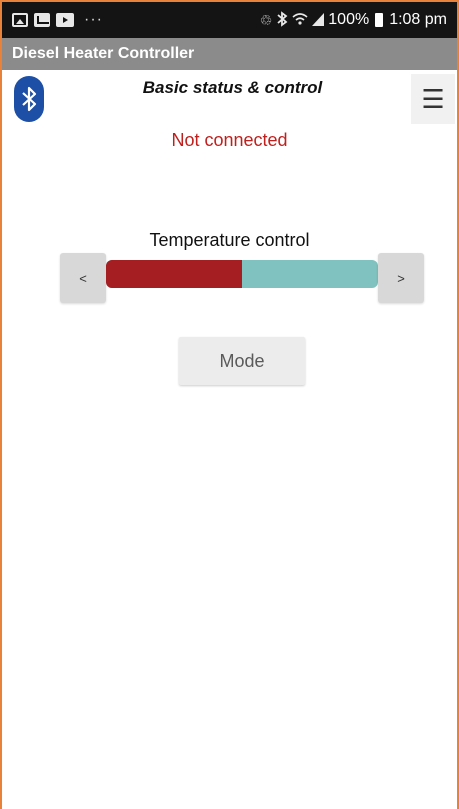  I want to click on video-icon, so click(65, 20).